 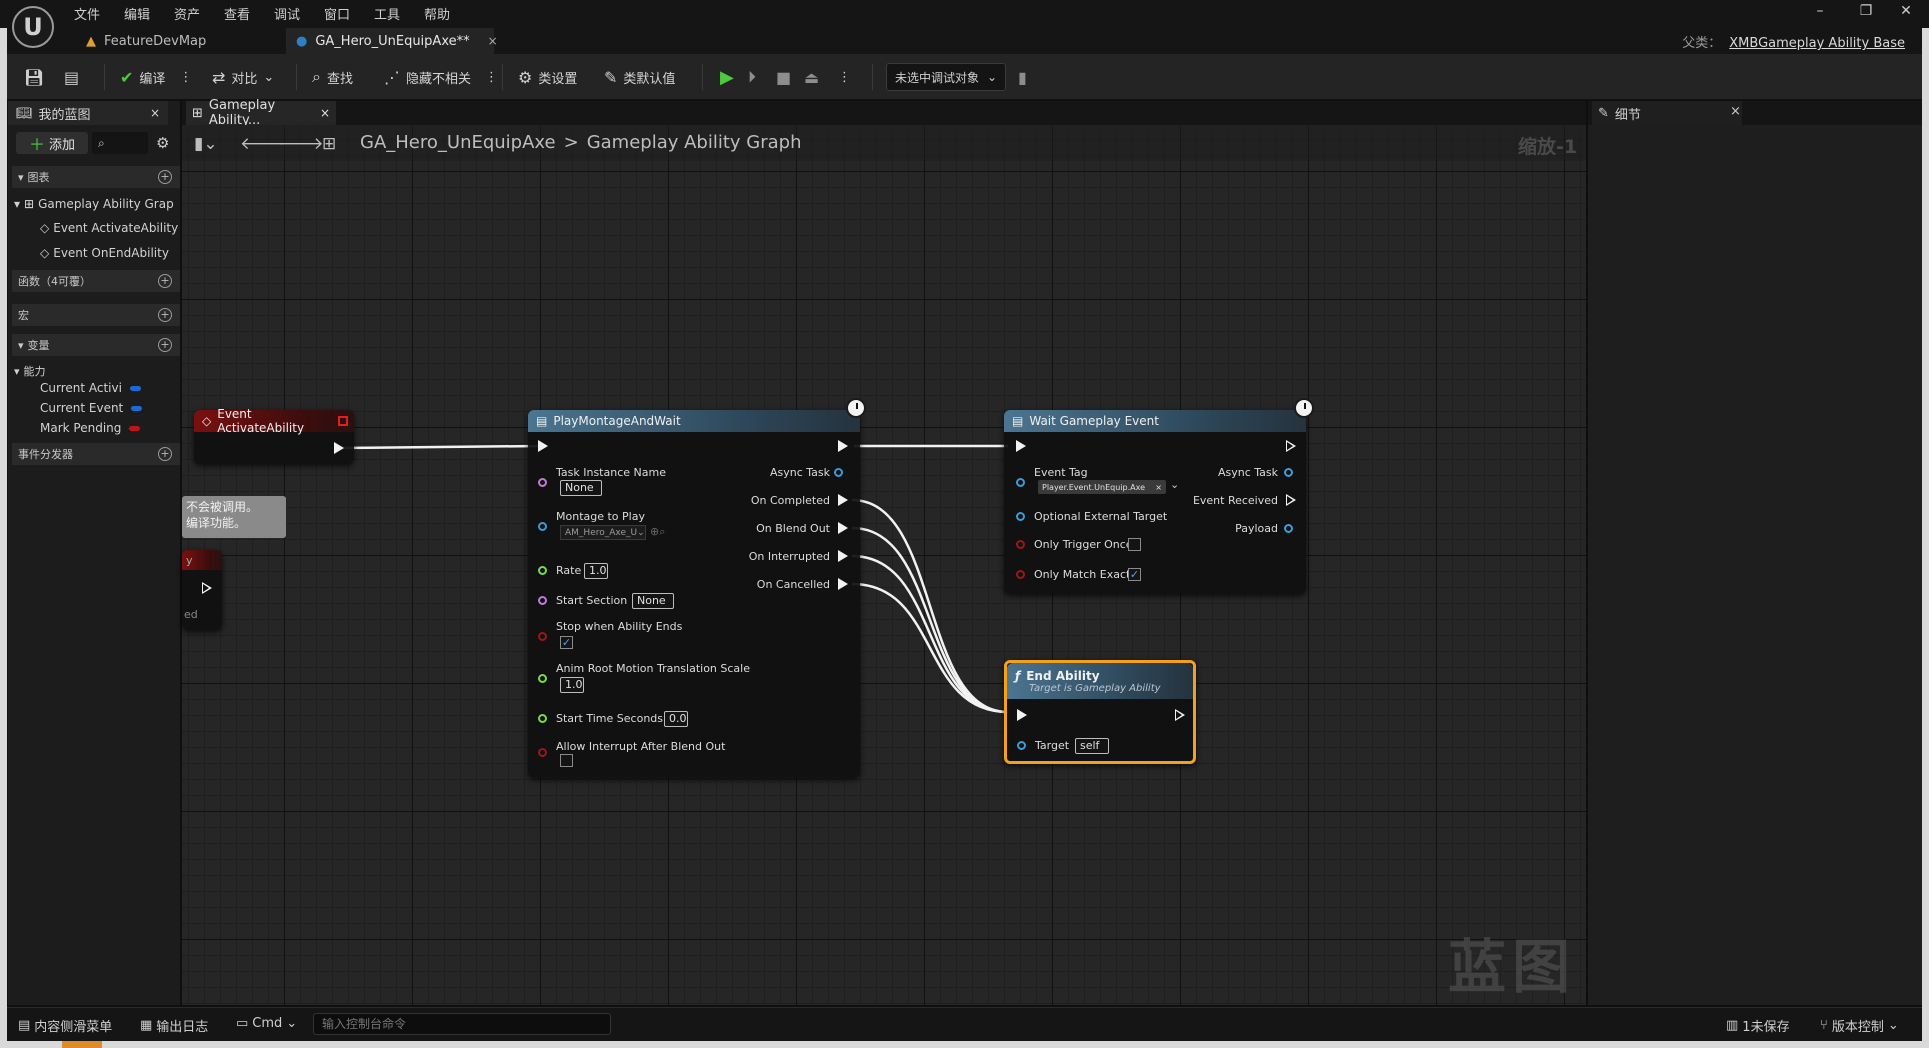 What do you see at coordinates (52, 143) in the screenshot?
I see `add-button: ＋ 添加` at bounding box center [52, 143].